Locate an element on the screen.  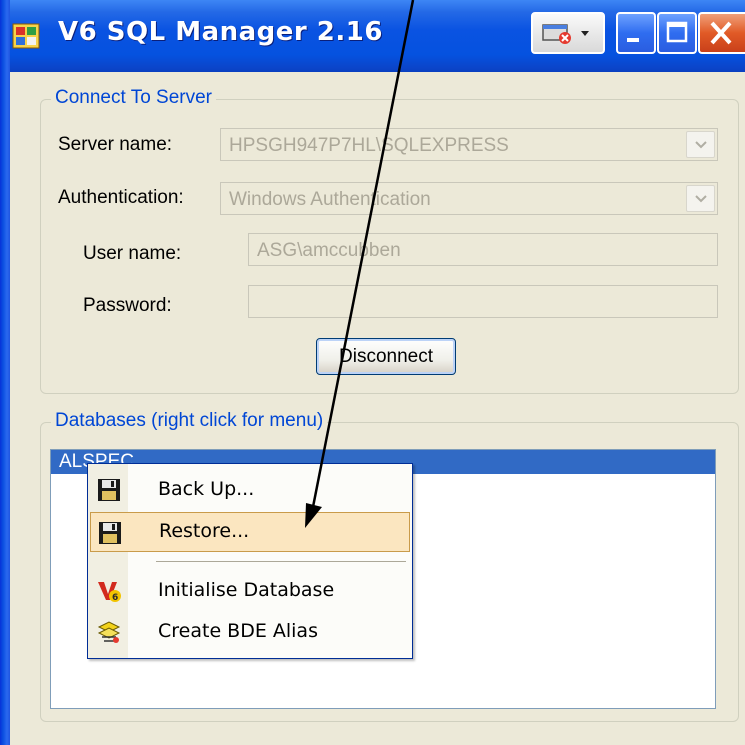
extra-menu-button is located at coordinates (568, 33).